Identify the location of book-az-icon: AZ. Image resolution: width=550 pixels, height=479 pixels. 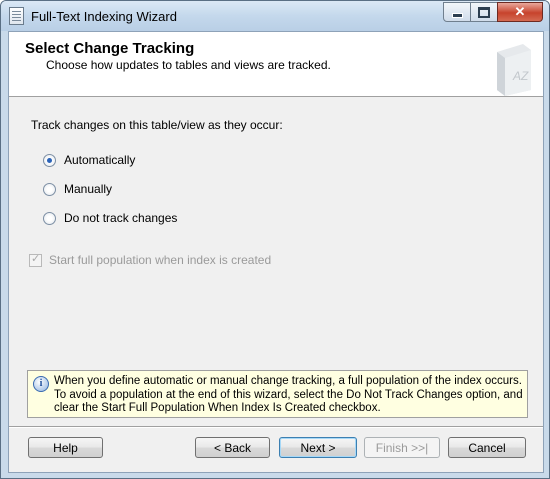
(514, 70).